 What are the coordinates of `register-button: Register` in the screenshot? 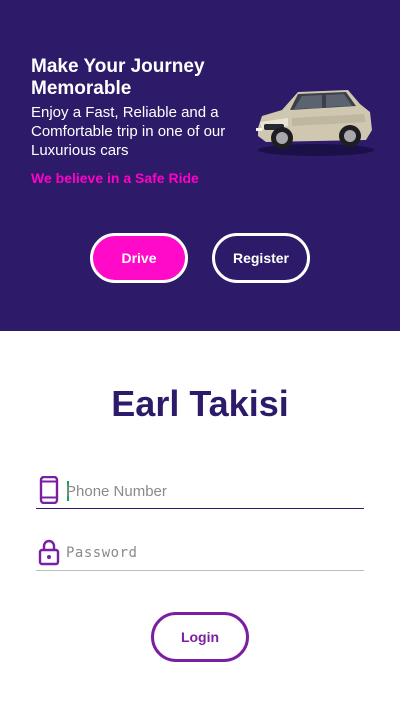 It's located at (261, 258).